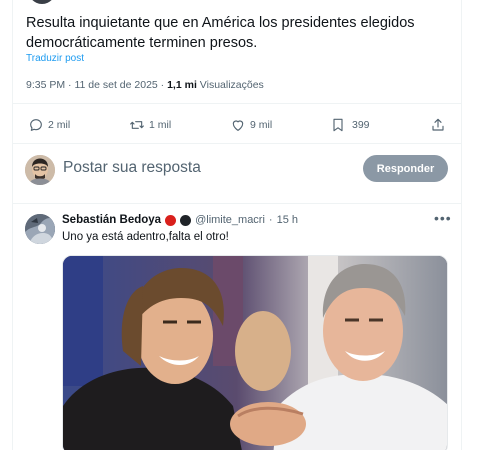 This screenshot has width=482, height=450. Describe the element at coordinates (405, 168) in the screenshot. I see `reply-button: Responder` at that location.